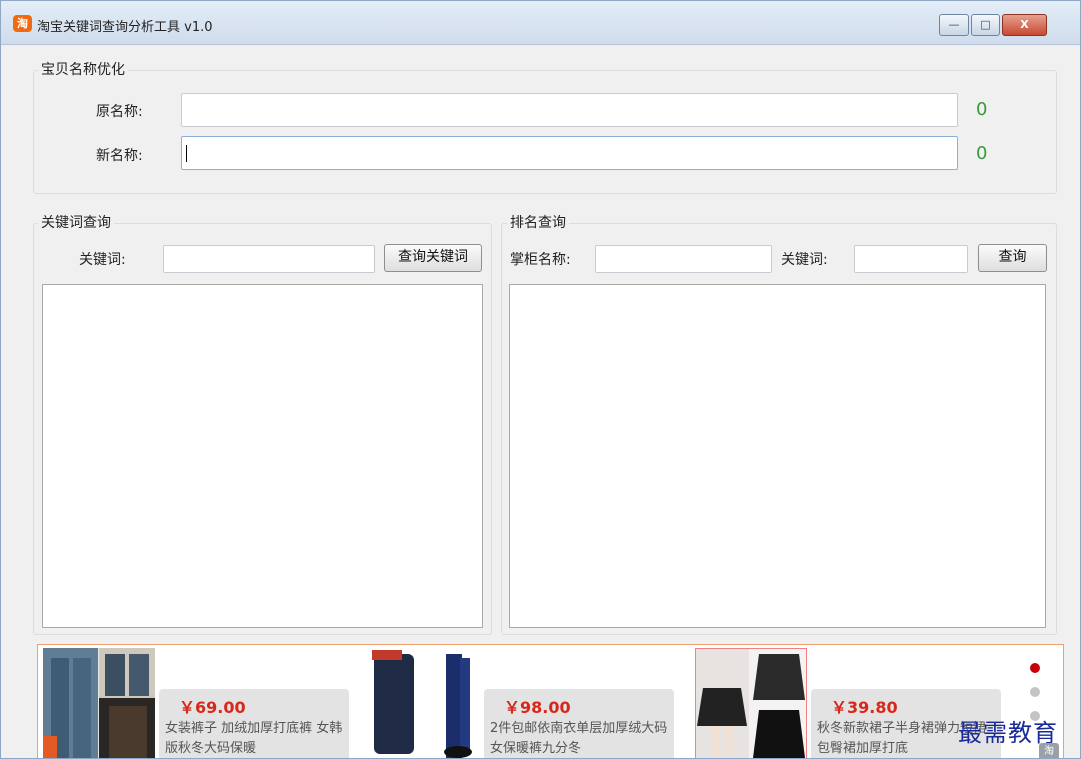  Describe the element at coordinates (569, 153) in the screenshot. I see `new-name-input` at that location.